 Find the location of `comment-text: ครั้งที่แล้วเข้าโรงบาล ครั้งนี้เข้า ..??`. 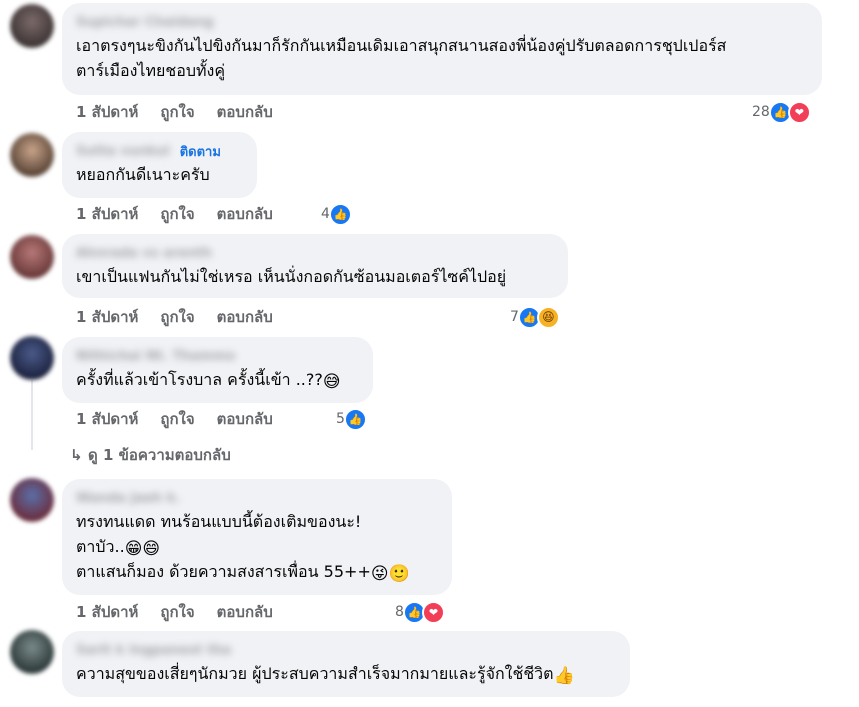

comment-text: ครั้งที่แล้วเข้าโรงบาล ครั้งนี้เข้า ..?? is located at coordinates (199, 379).